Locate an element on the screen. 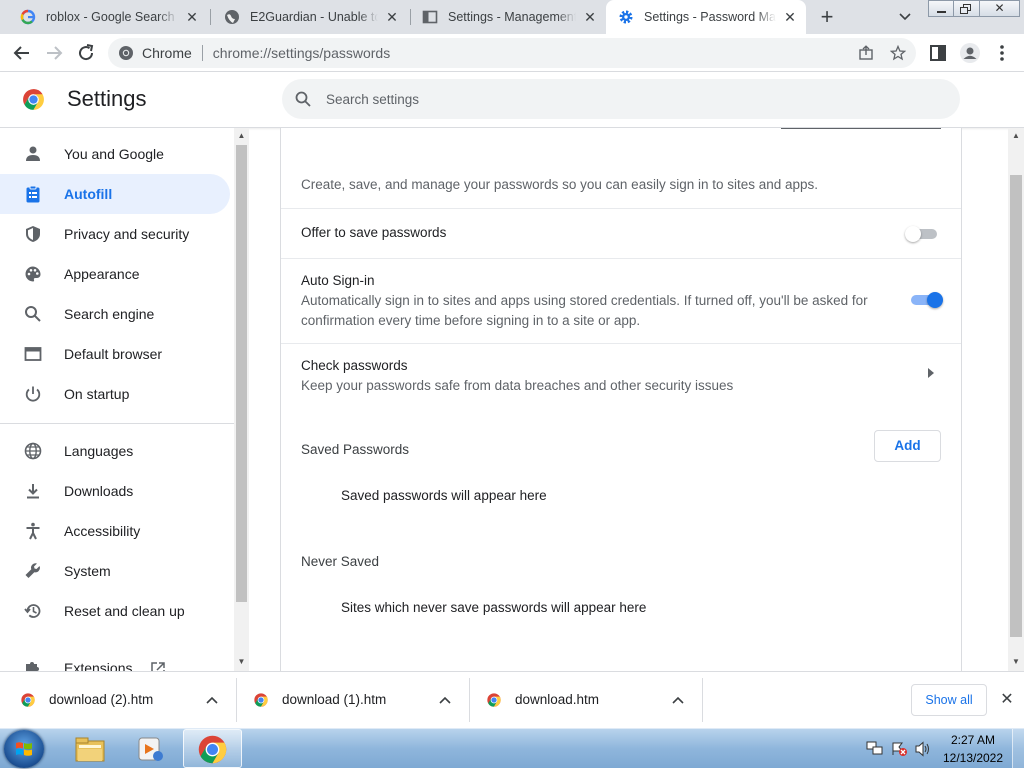 Image resolution: width=1024 pixels, height=769 pixels. download-divider is located at coordinates (702, 700).